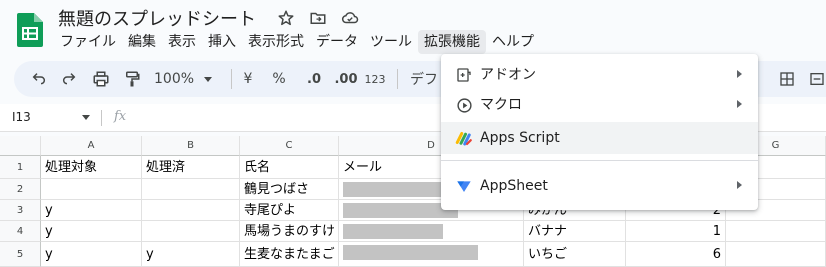  I want to click on redo-icon, so click(69, 79).